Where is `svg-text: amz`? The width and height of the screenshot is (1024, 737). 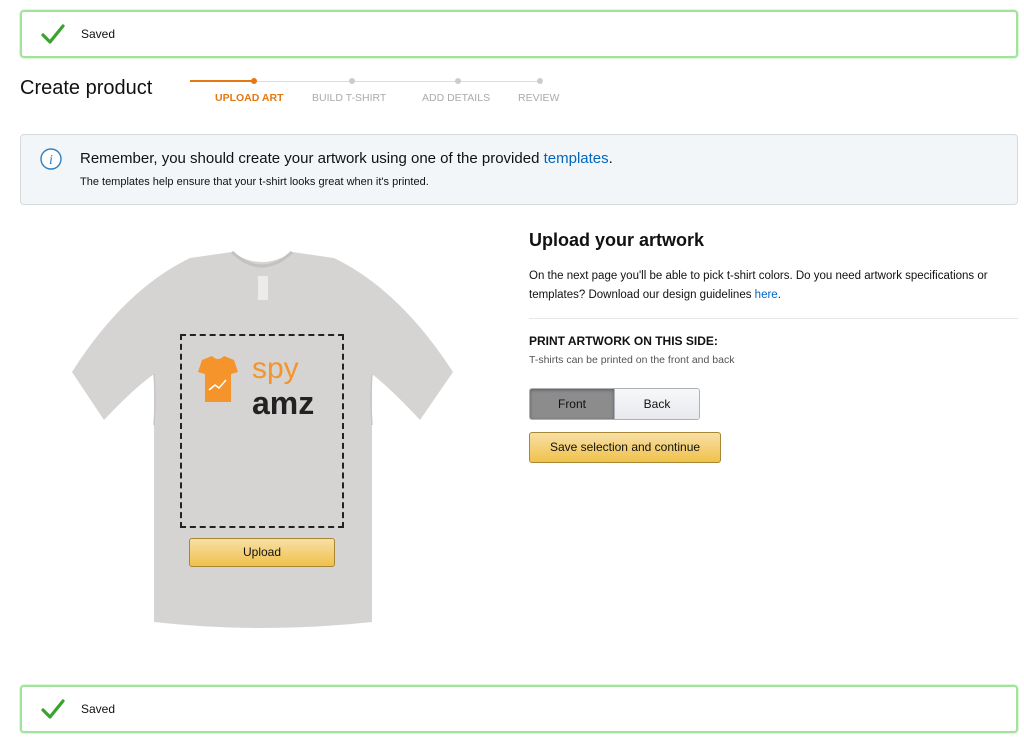
svg-text: amz is located at coordinates (283, 403).